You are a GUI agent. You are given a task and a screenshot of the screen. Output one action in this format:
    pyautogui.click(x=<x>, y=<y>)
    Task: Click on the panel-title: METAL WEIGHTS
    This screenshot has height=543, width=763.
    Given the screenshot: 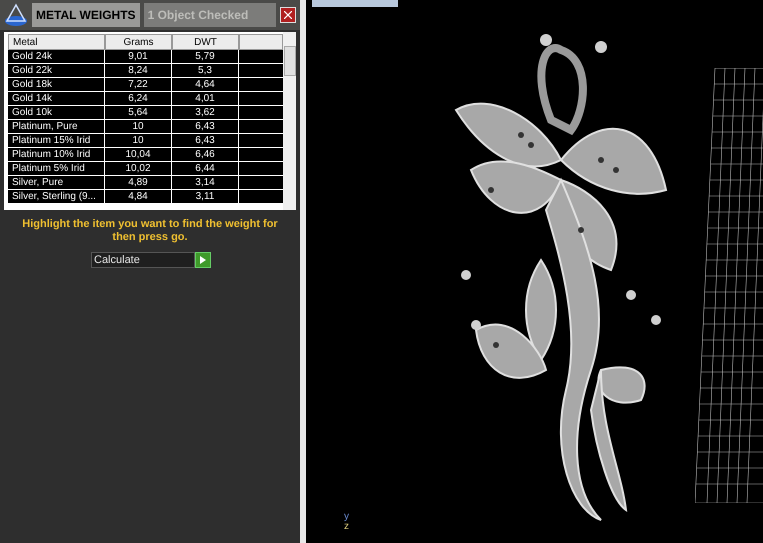 What is the action you would take?
    pyautogui.click(x=86, y=15)
    